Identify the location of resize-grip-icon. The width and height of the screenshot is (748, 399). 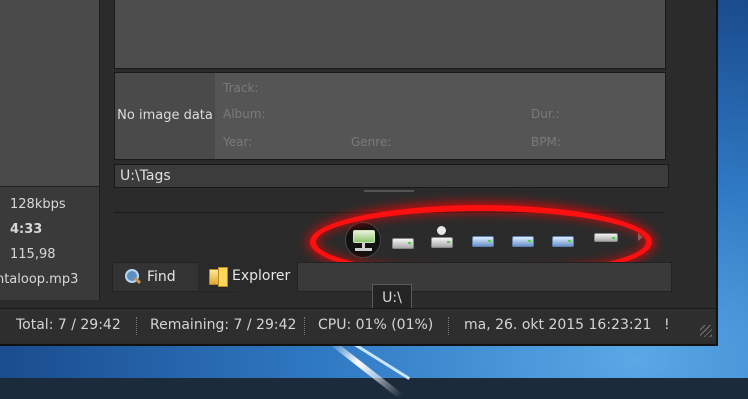
(706, 331).